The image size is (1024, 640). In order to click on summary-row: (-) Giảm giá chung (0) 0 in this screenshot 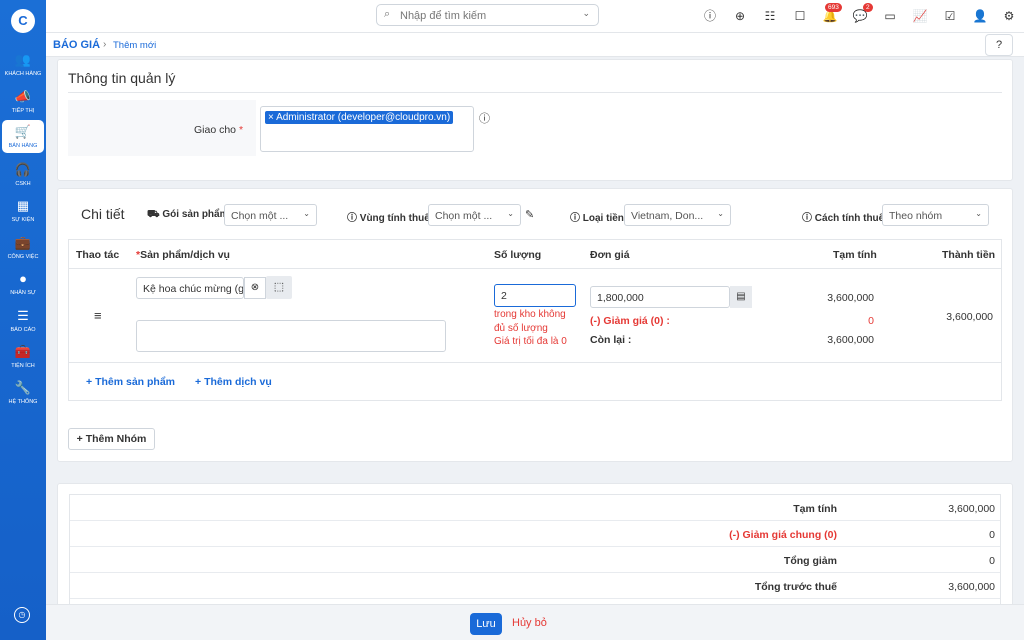, I will do `click(535, 534)`.